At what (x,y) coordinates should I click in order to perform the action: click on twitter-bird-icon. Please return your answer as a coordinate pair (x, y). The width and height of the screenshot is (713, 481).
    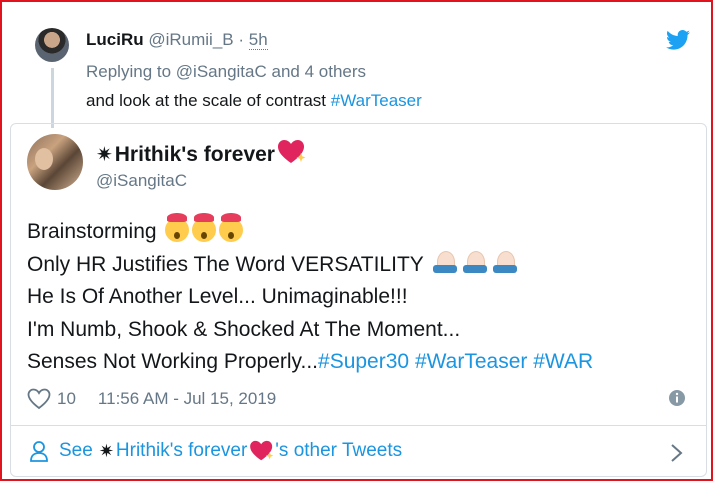
    Looking at the image, I should click on (678, 40).